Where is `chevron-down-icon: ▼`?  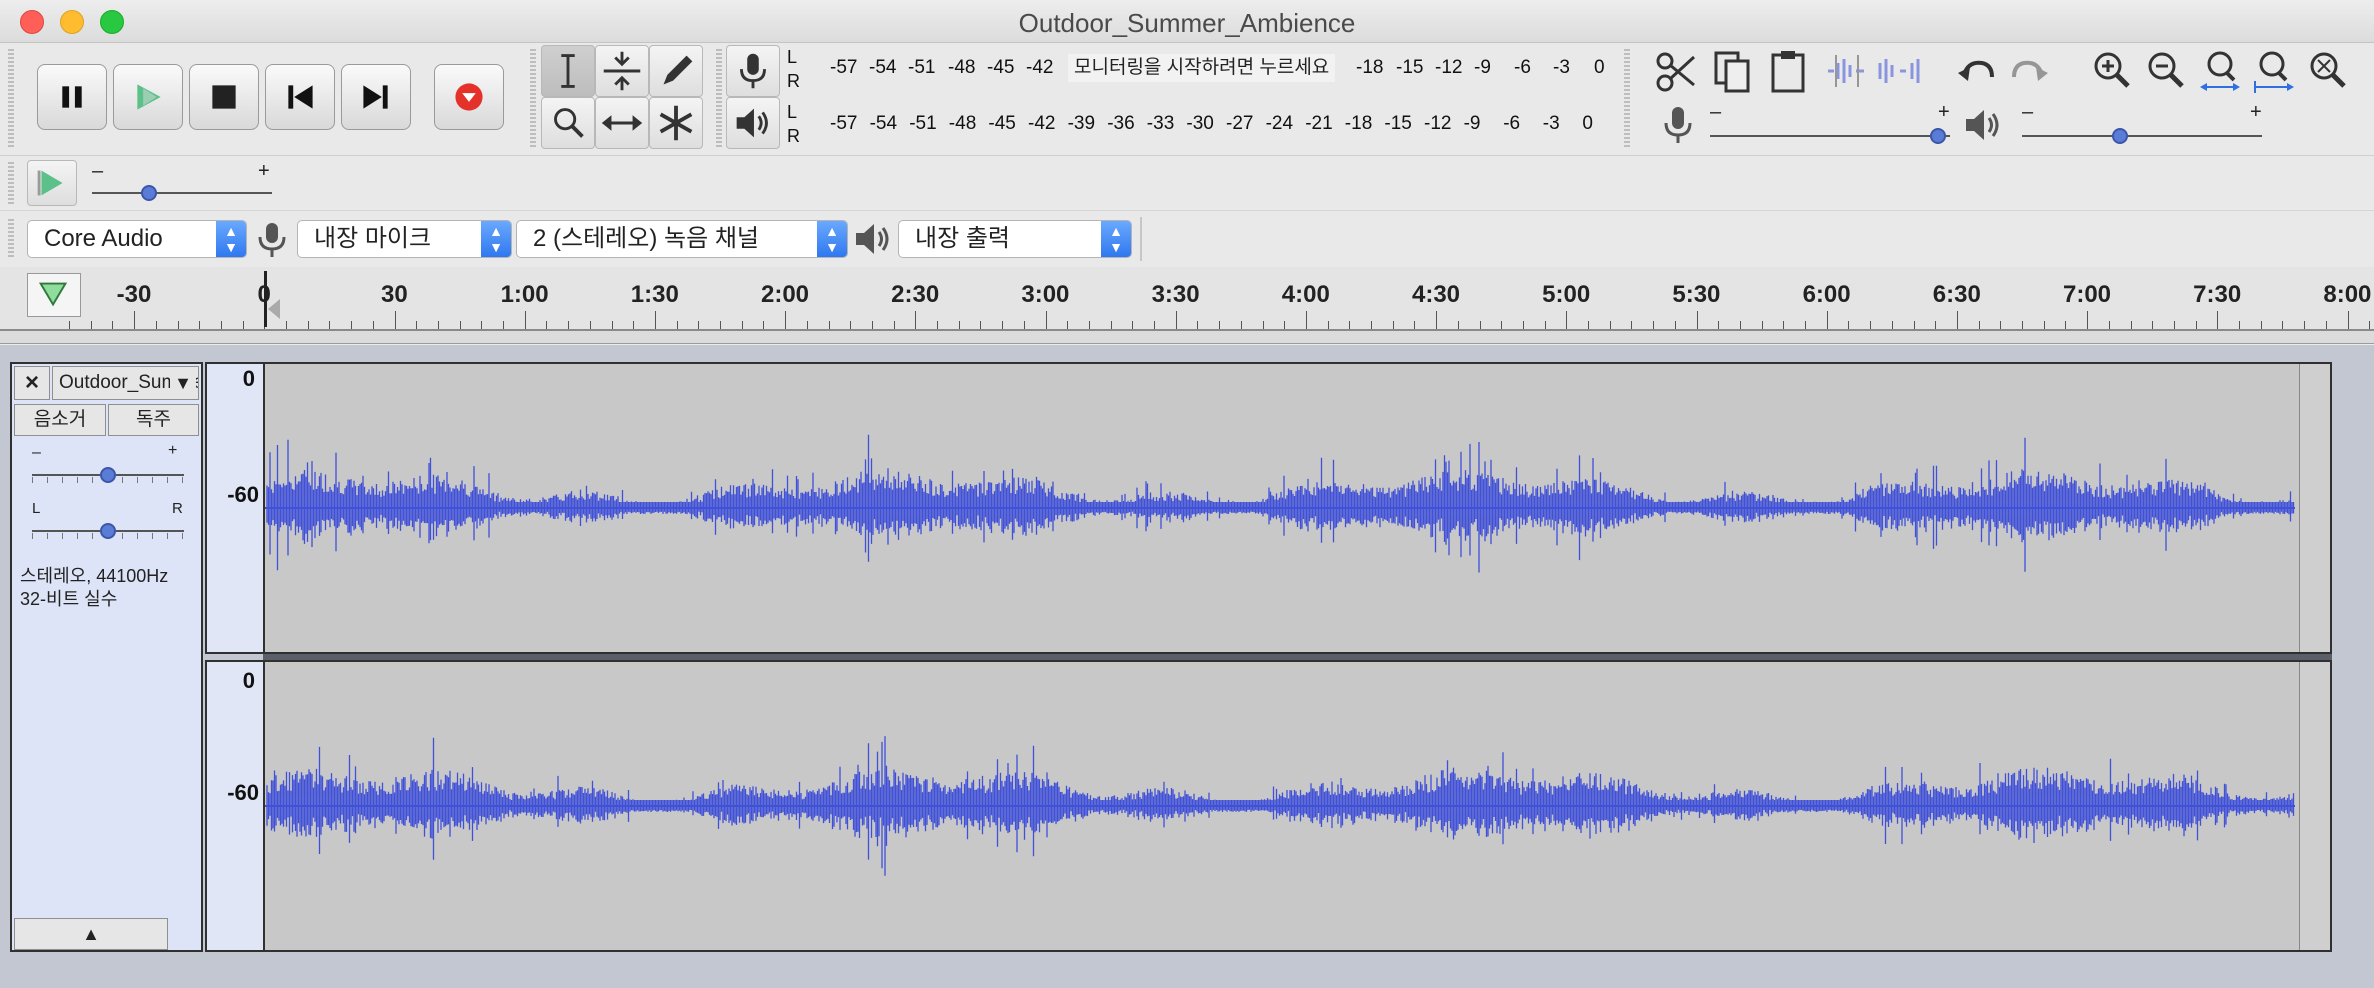 chevron-down-icon: ▼ is located at coordinates (183, 383).